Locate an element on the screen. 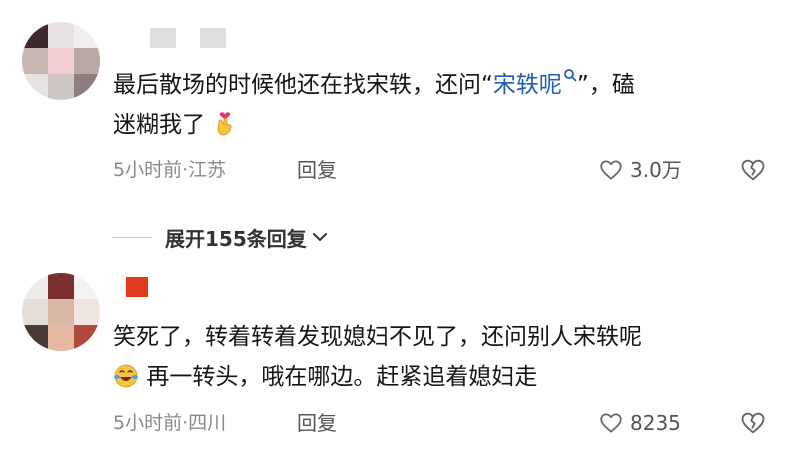  comment-text-line2: 再一转头，哦在哪边。赶紧追着媳妇走 is located at coordinates (342, 377).